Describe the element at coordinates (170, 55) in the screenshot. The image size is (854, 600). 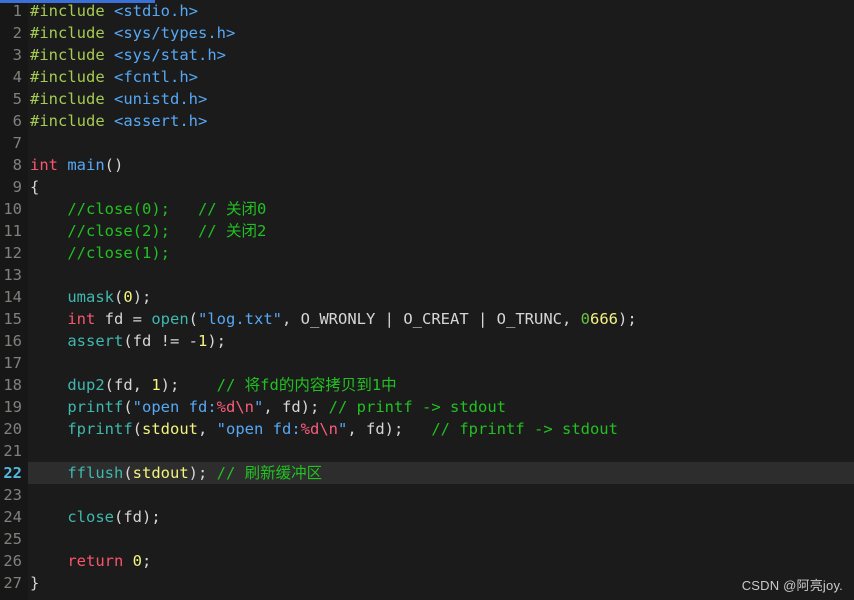
I see `code-token: <sys/stat.h>` at that location.